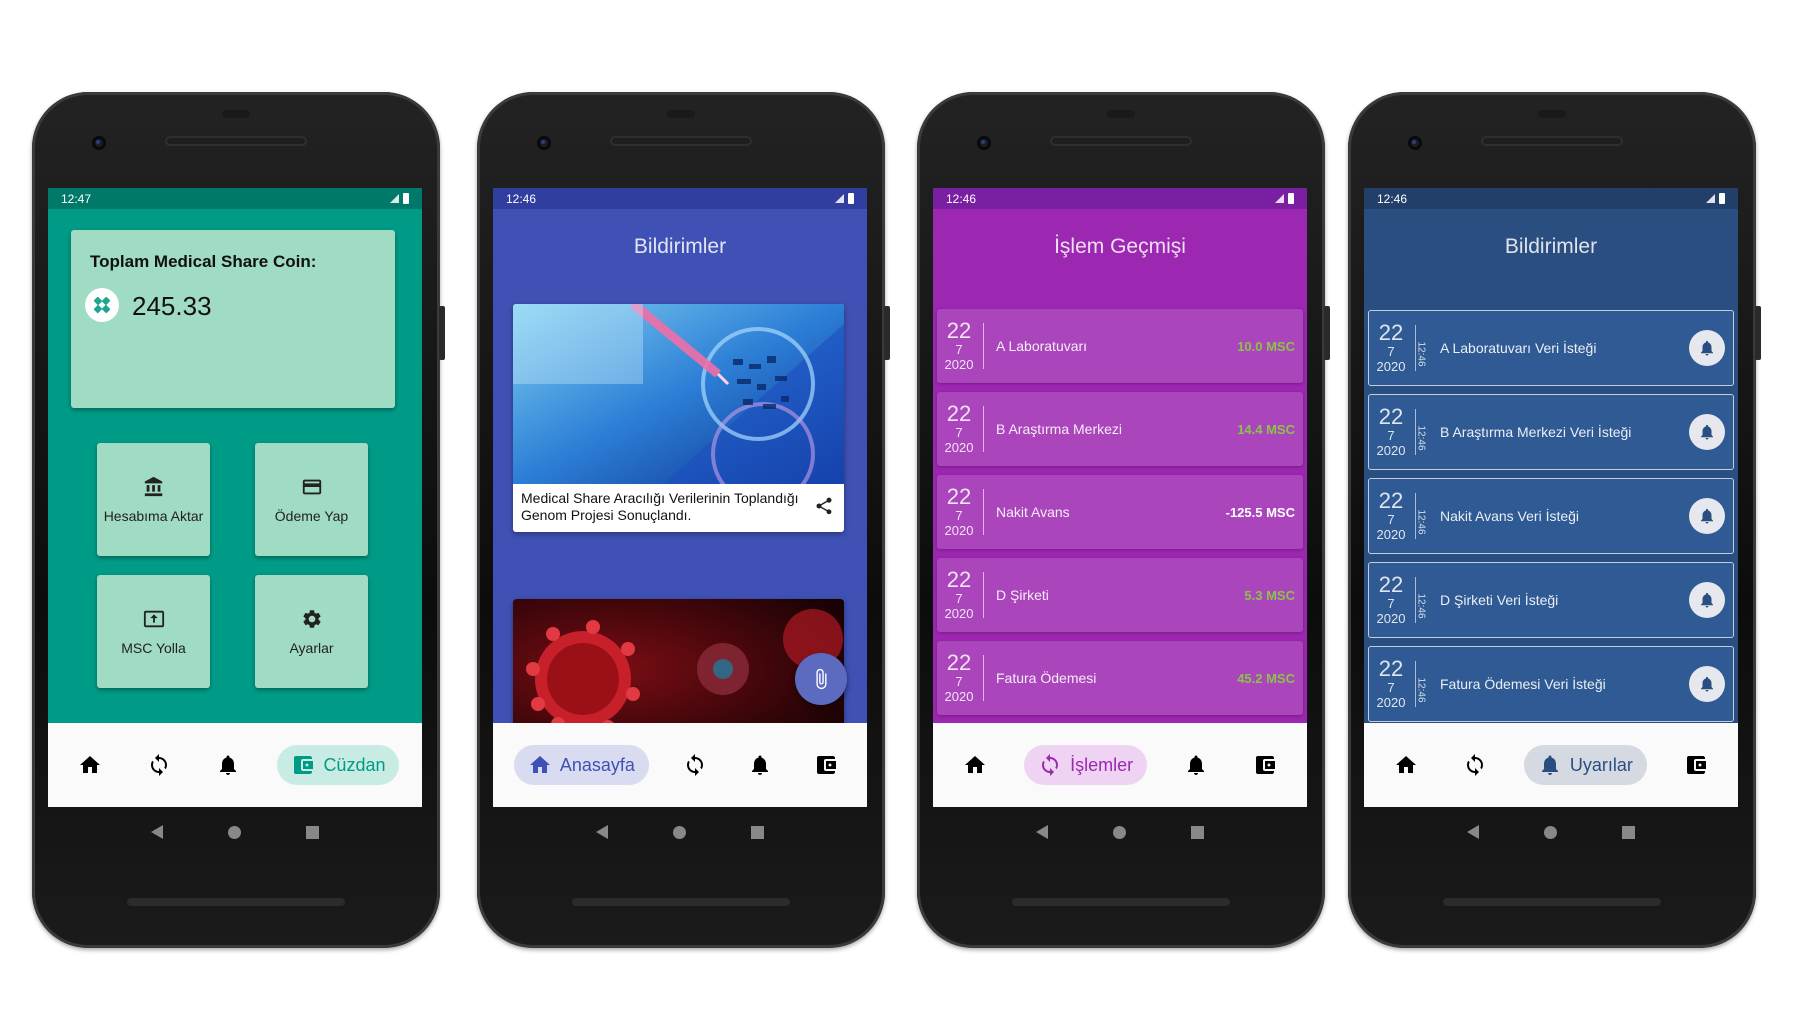 Image resolution: width=1800 pixels, height=1033 pixels. I want to click on make-payment-button: Ödeme Yap, so click(311, 499).